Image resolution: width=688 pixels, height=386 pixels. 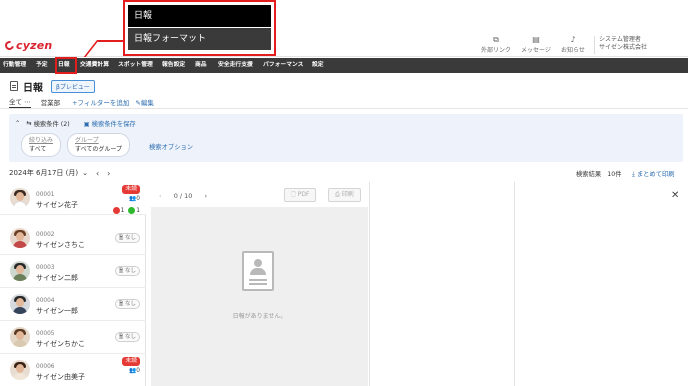 What do you see at coordinates (573, 45) in the screenshot?
I see `notification-button: ♪ お知らせ` at bounding box center [573, 45].